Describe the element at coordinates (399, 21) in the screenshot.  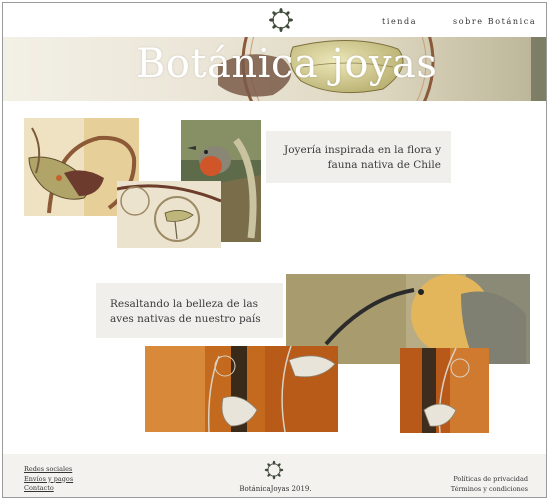
I see `nav-tienda-link: tienda` at that location.